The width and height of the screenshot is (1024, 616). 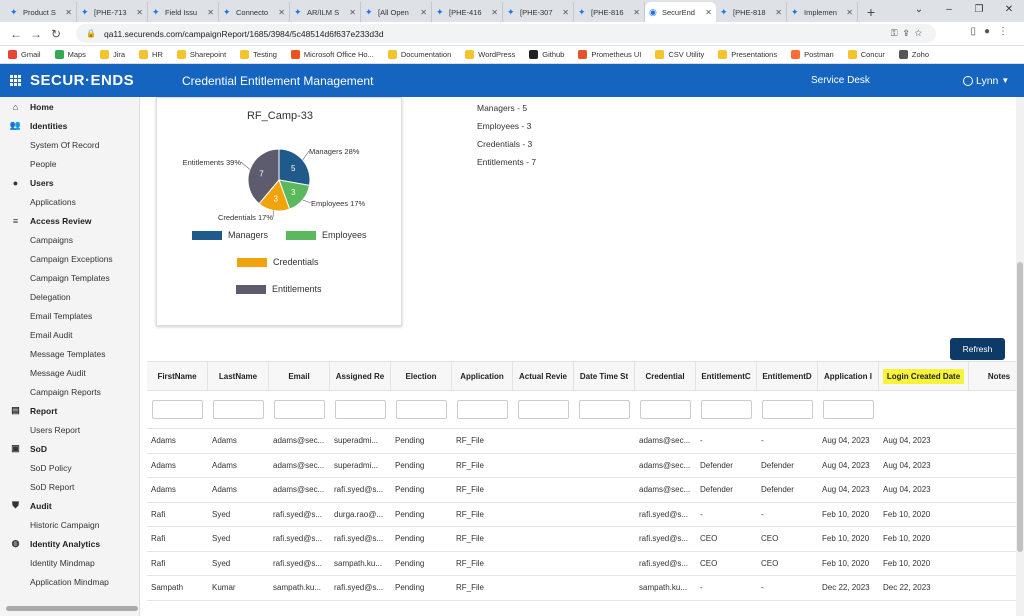 What do you see at coordinates (151, 54) in the screenshot?
I see `bookmark-item: HR` at bounding box center [151, 54].